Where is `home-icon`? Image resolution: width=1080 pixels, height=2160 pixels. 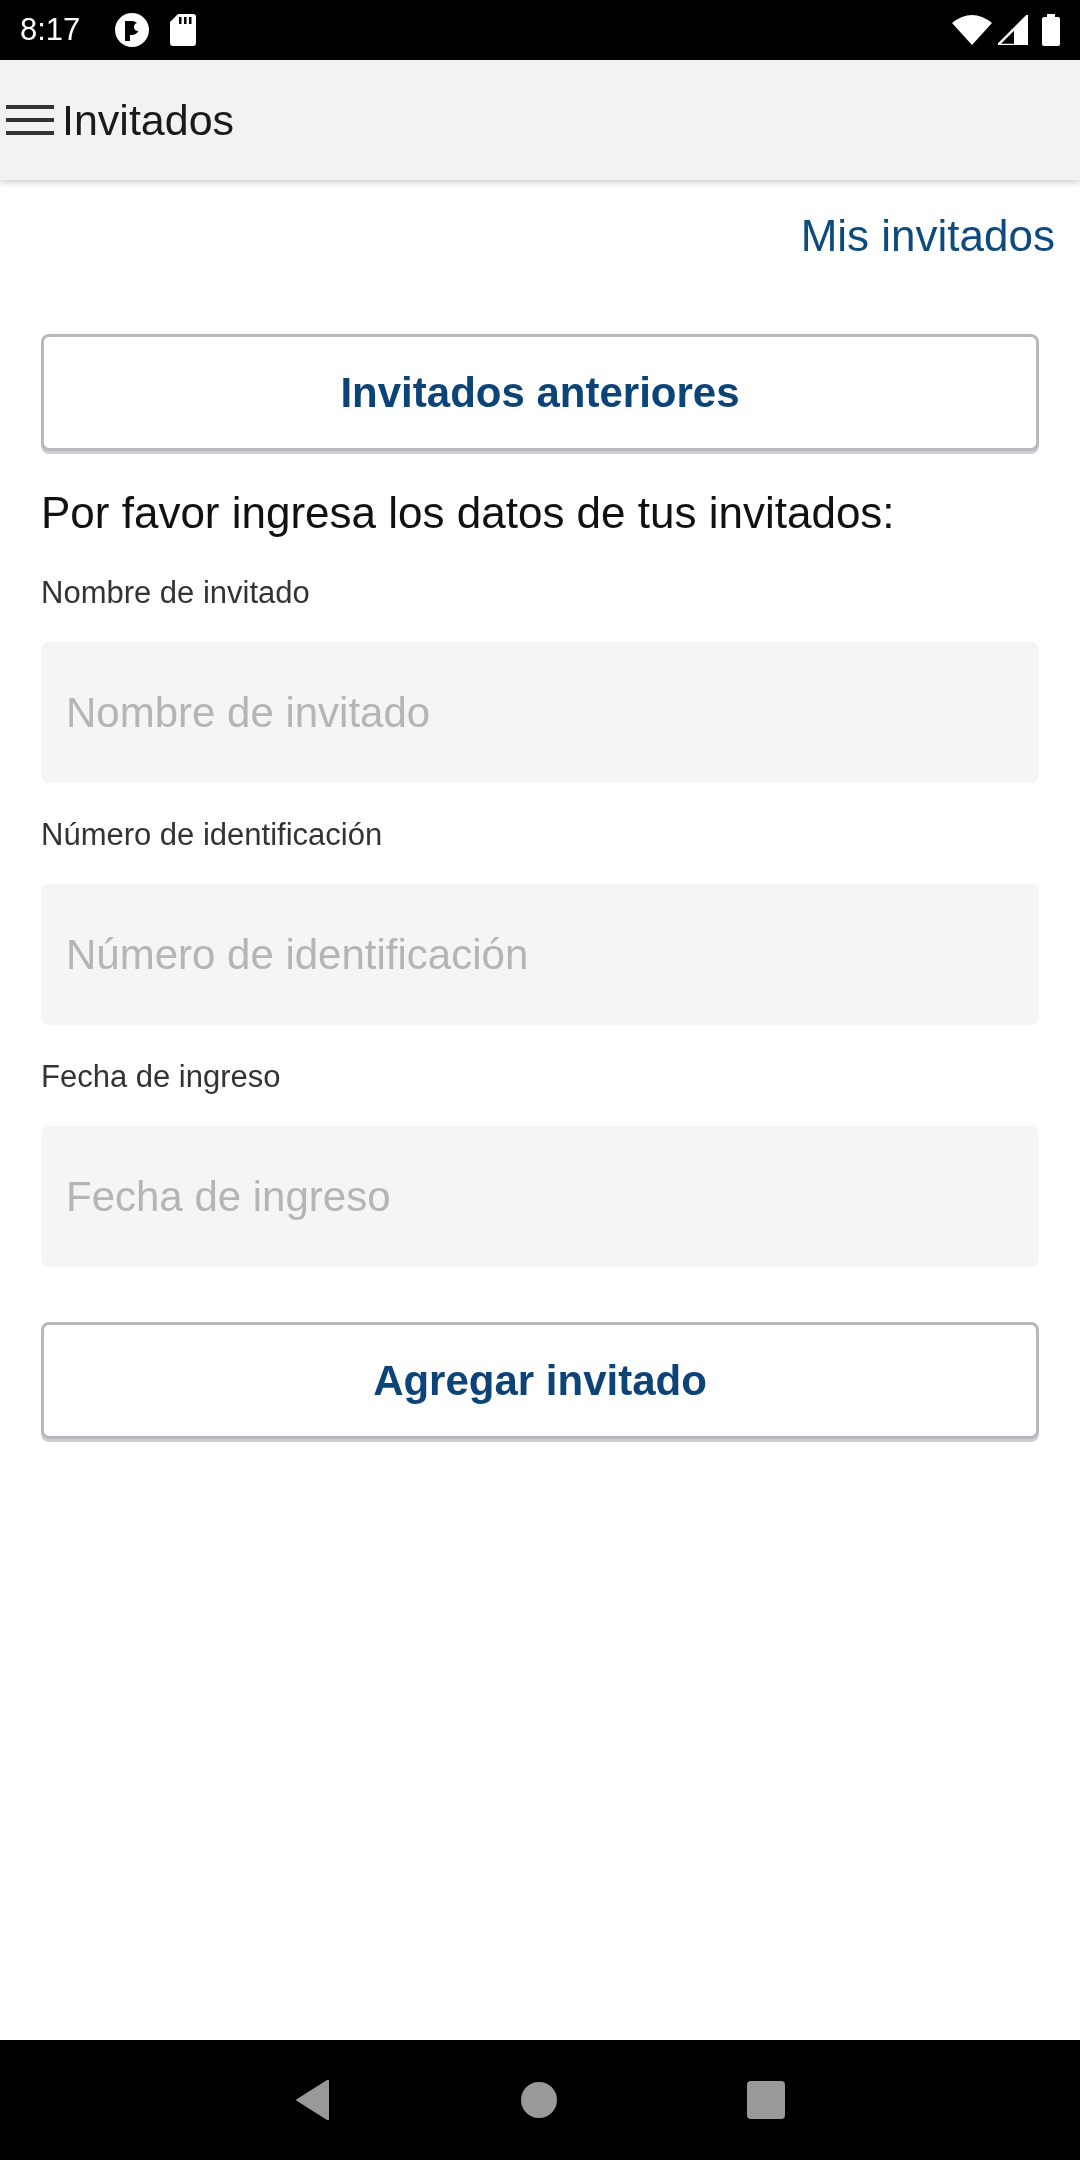
home-icon is located at coordinates (539, 2100).